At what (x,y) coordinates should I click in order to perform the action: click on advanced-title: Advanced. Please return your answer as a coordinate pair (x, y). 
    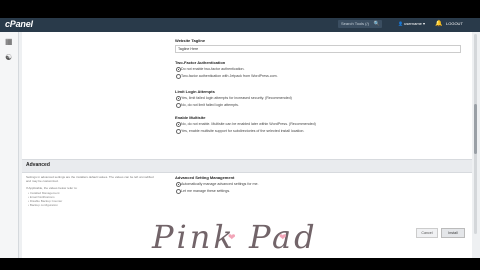
    Looking at the image, I should click on (38, 165).